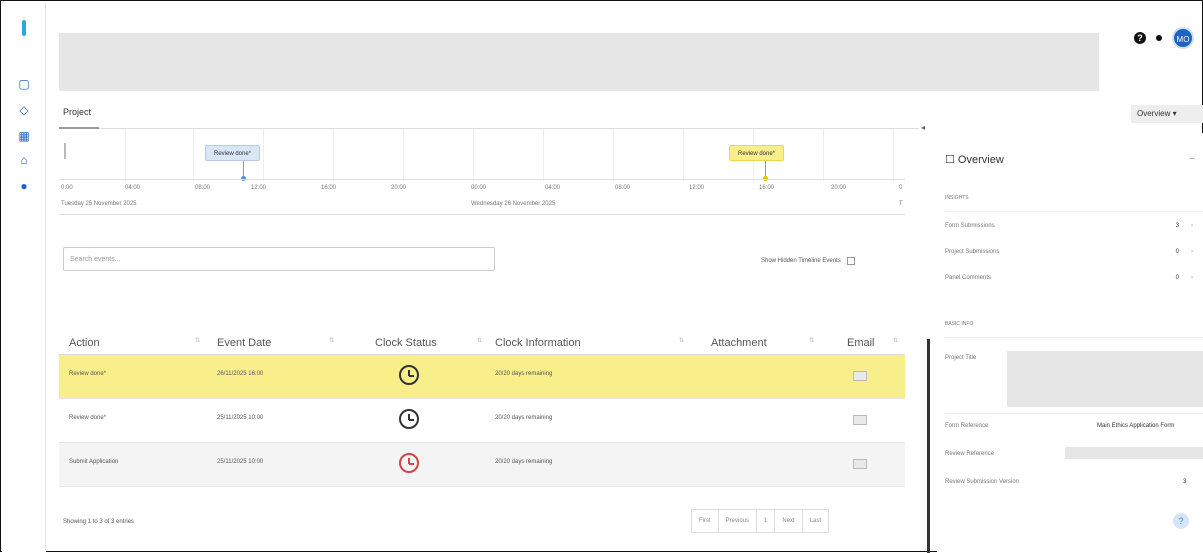 The width and height of the screenshot is (1203, 553). What do you see at coordinates (959, 324) in the screenshot?
I see `section-basic-info: BASIC INFO` at bounding box center [959, 324].